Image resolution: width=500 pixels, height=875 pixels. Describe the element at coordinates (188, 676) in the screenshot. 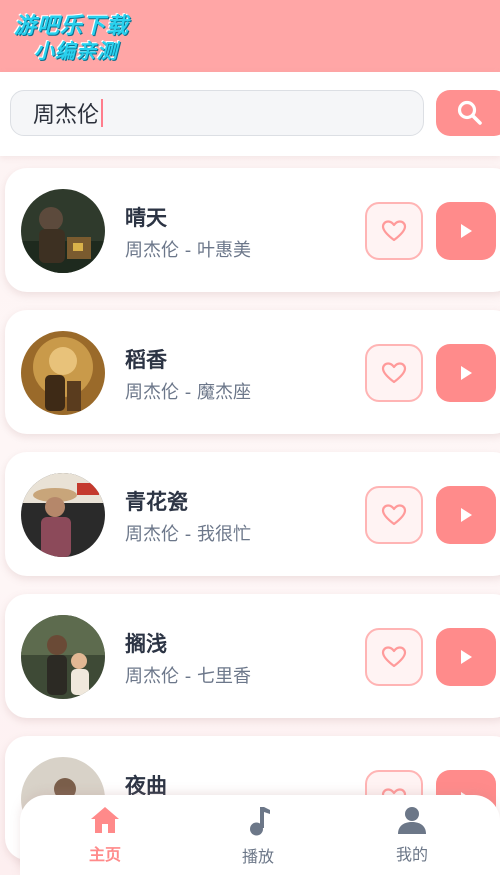

I see `song-artist-album: 周杰伦 - 七里香` at that location.